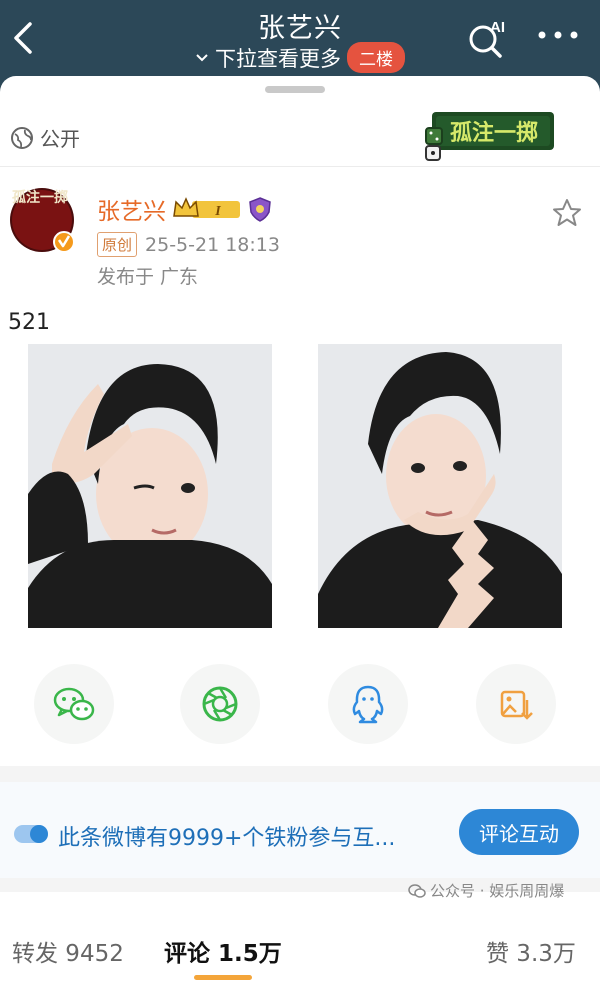 The width and height of the screenshot is (600, 995). What do you see at coordinates (131, 209) in the screenshot?
I see `author-name: 张艺兴` at bounding box center [131, 209].